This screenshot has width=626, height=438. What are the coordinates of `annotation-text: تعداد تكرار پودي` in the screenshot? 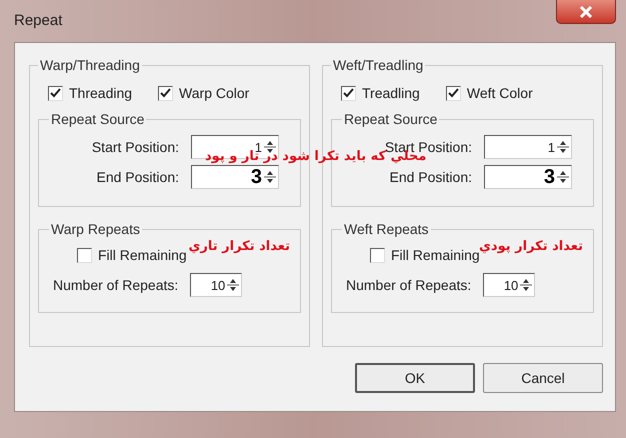 It's located at (531, 246).